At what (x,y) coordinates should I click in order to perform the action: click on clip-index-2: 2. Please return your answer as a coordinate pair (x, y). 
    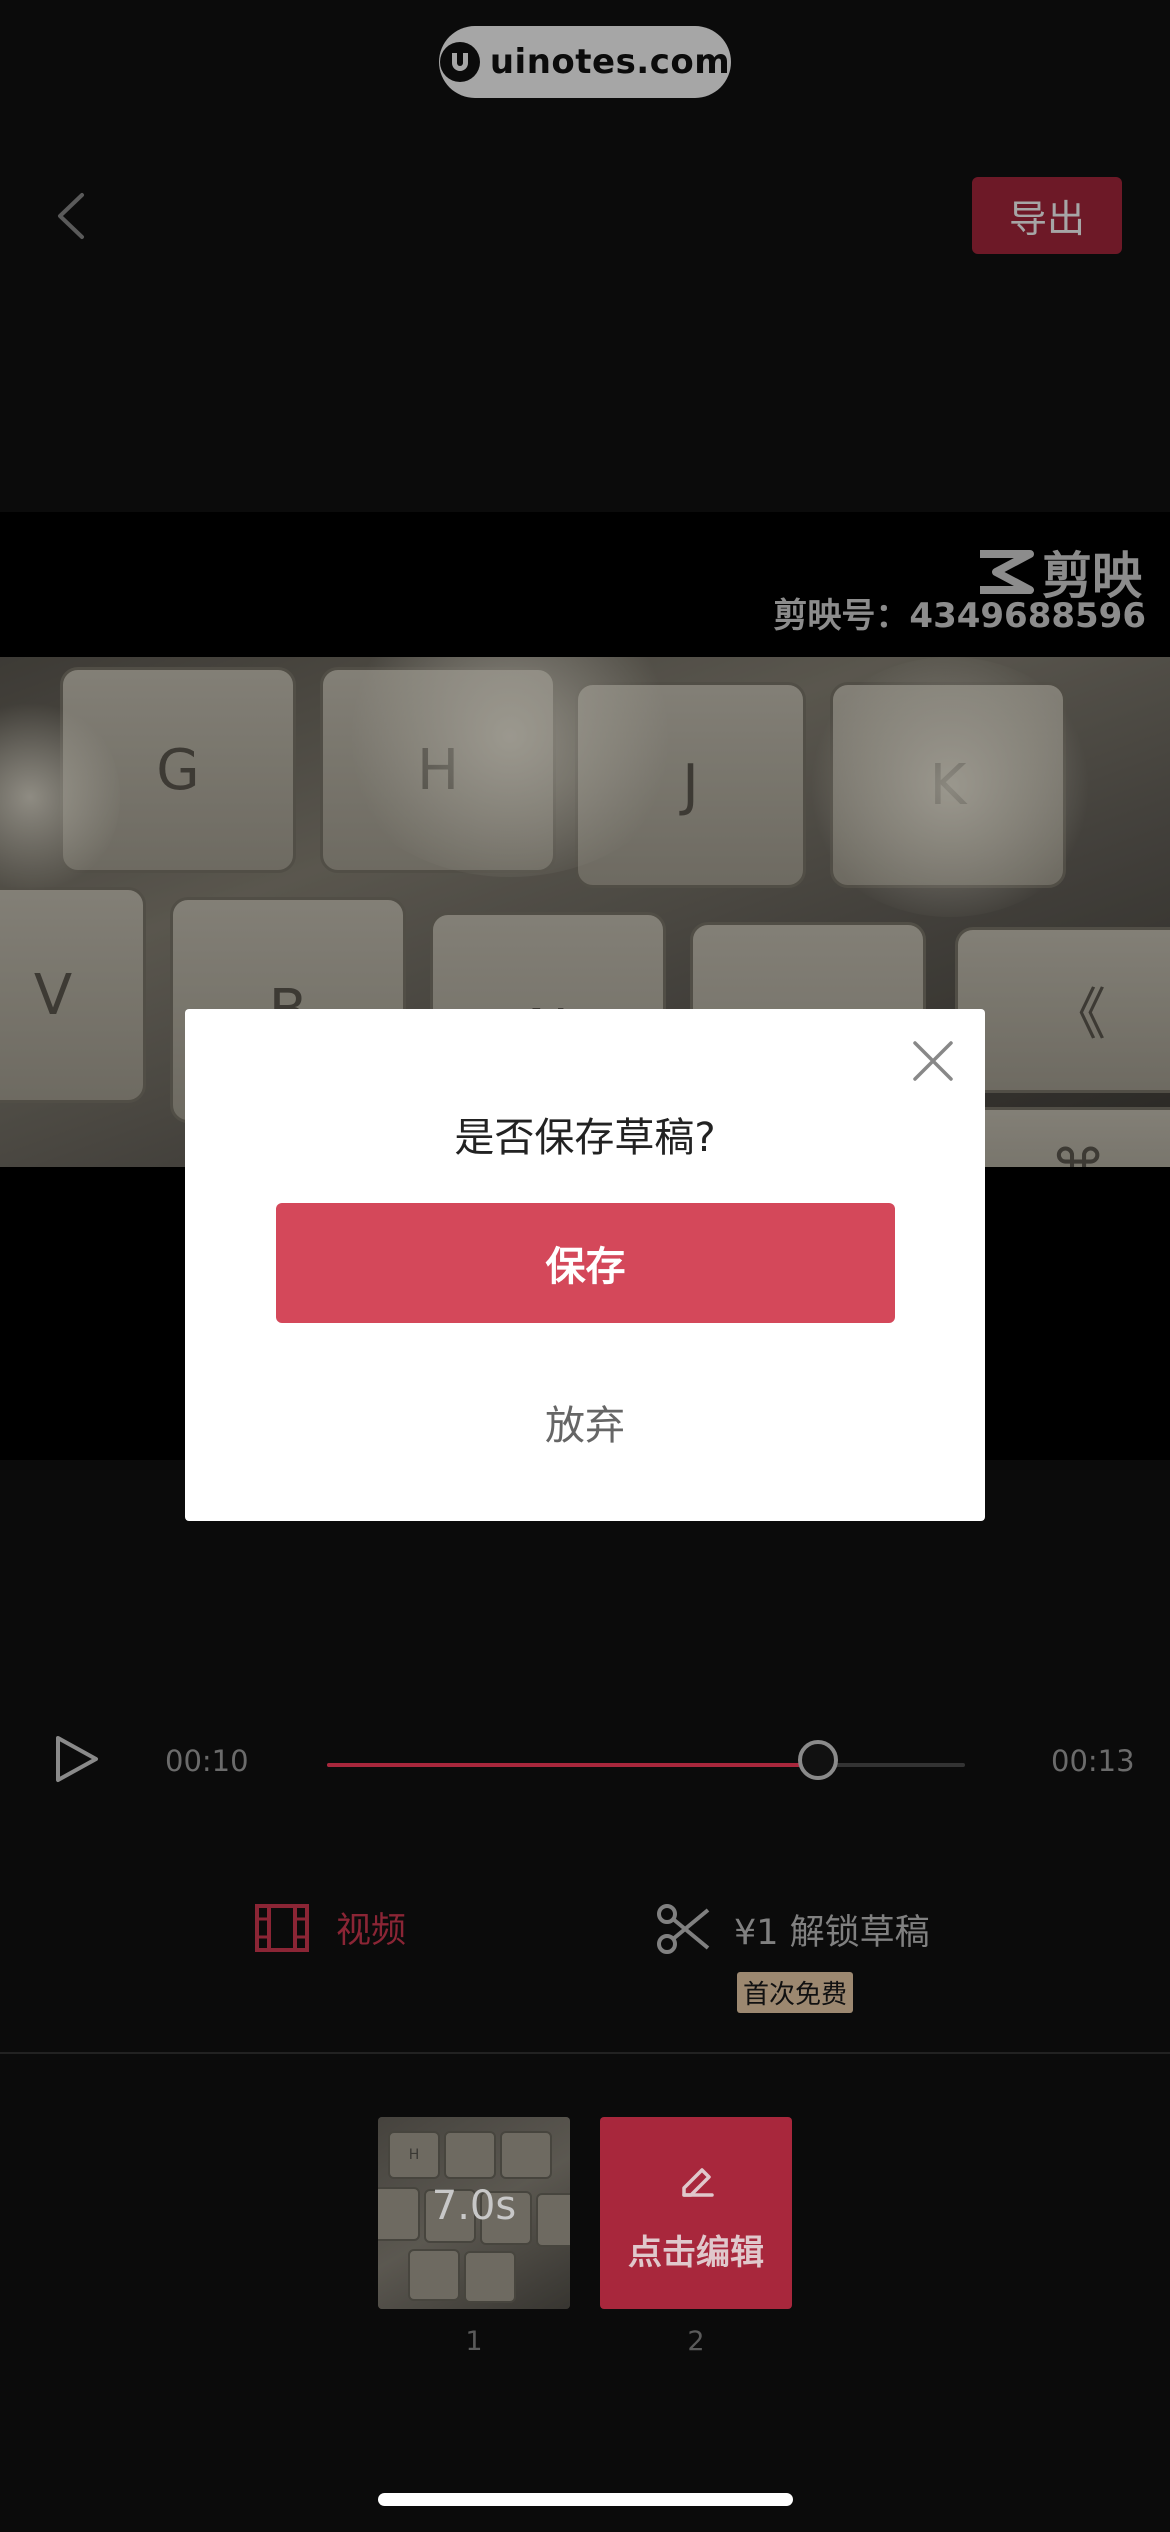
    Looking at the image, I should click on (696, 2341).